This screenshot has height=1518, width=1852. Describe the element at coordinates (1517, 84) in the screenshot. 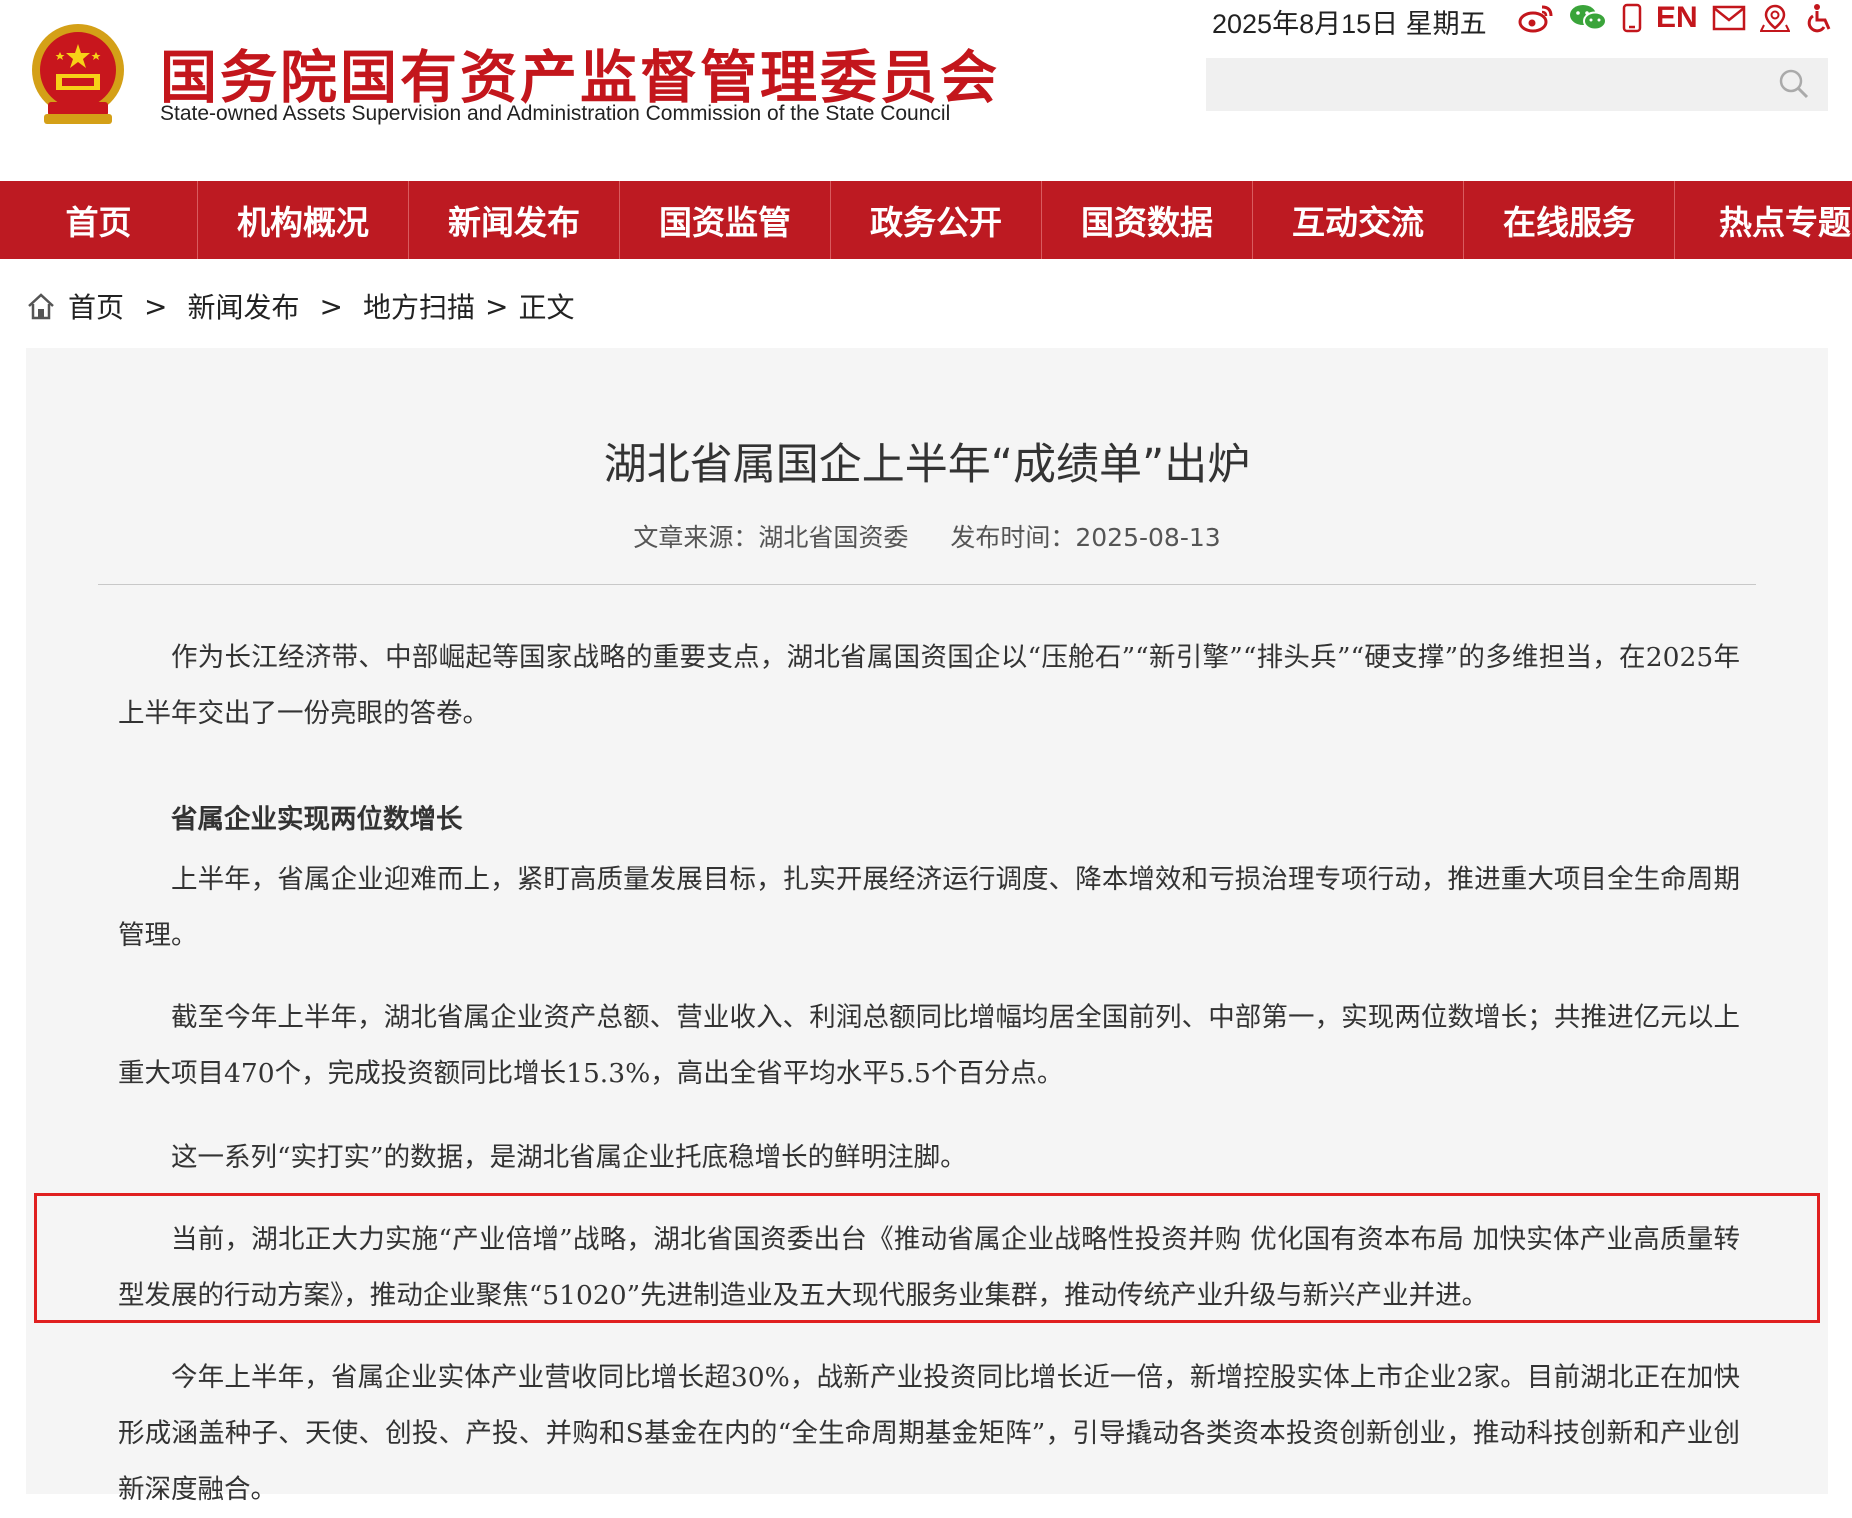

I see `search-input` at that location.